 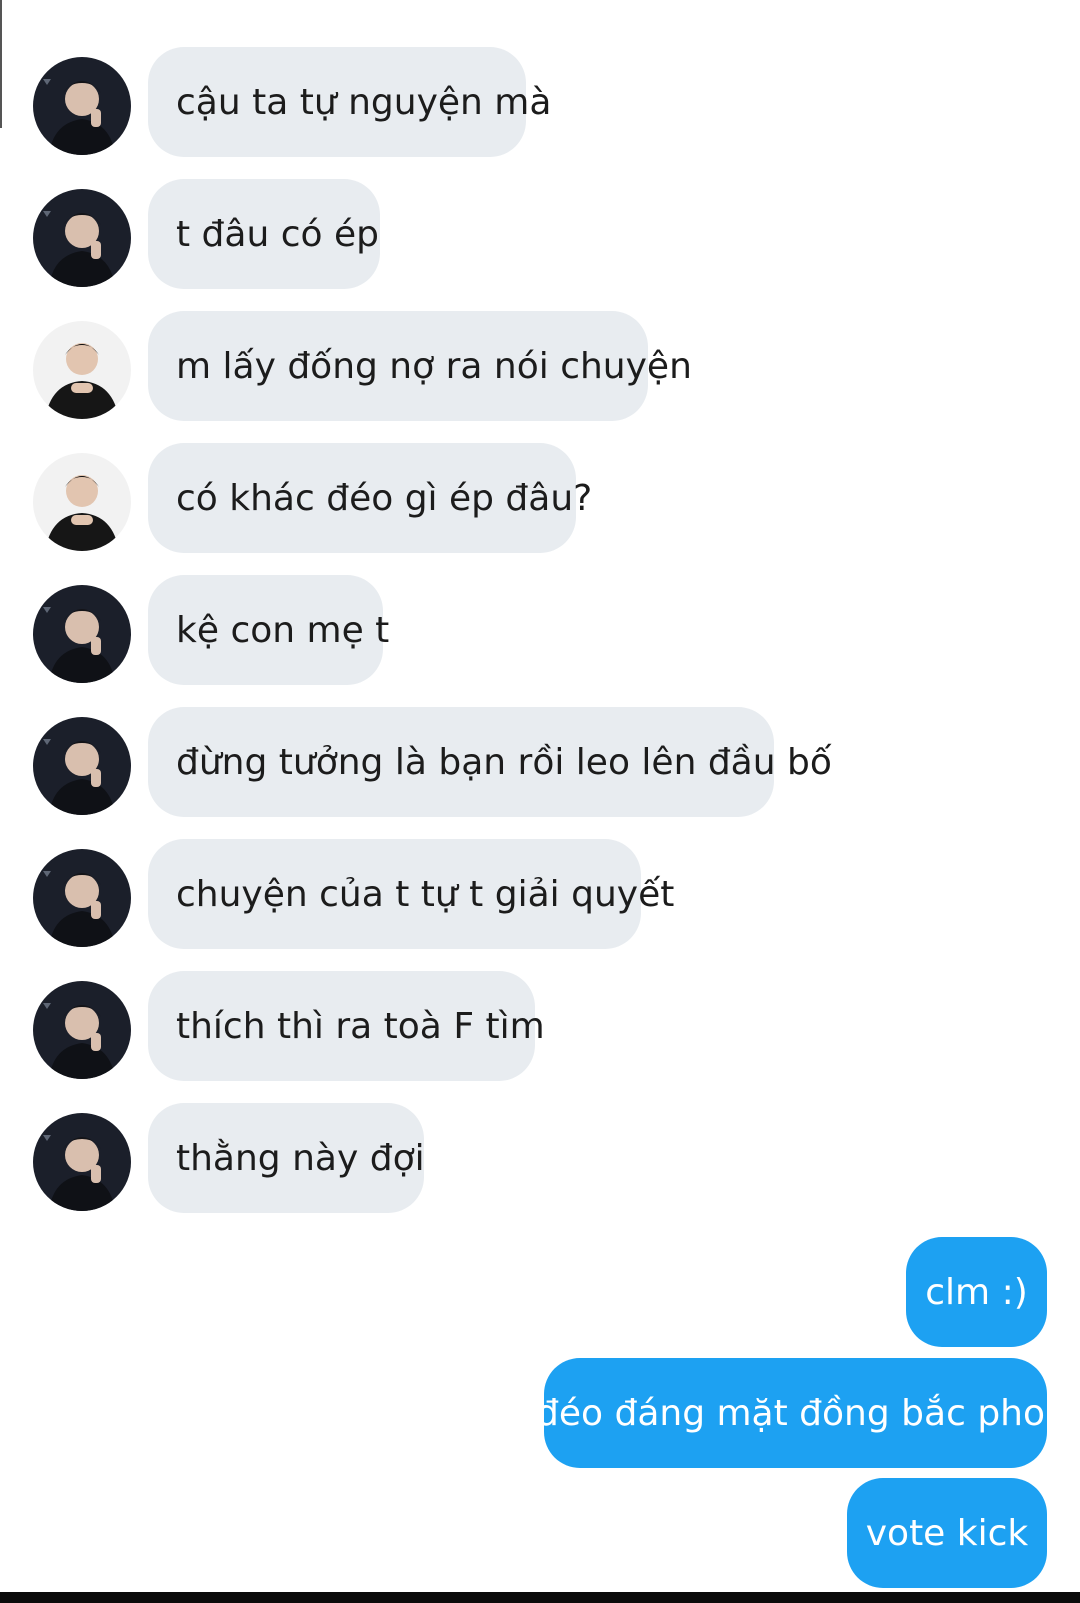 I want to click on message-row-incoming: cậu ta tự nguyện mà, so click(x=540, y=102).